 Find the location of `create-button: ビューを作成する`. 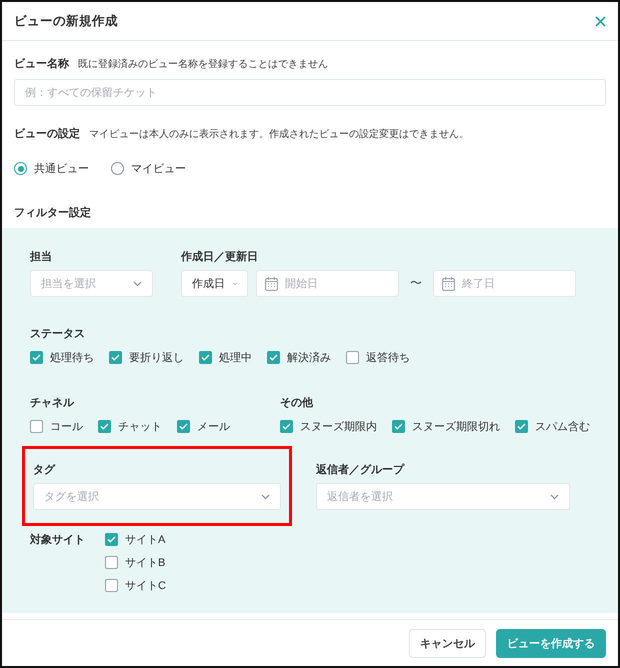

create-button: ビューを作成する is located at coordinates (551, 643).